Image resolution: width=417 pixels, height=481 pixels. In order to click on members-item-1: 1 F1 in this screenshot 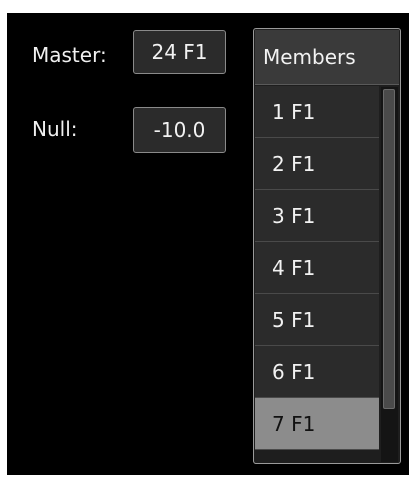, I will do `click(317, 112)`.